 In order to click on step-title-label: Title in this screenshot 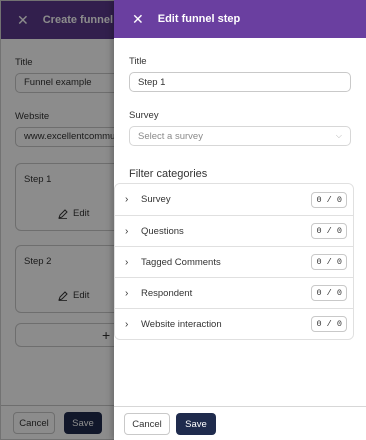, I will do `click(138, 61)`.